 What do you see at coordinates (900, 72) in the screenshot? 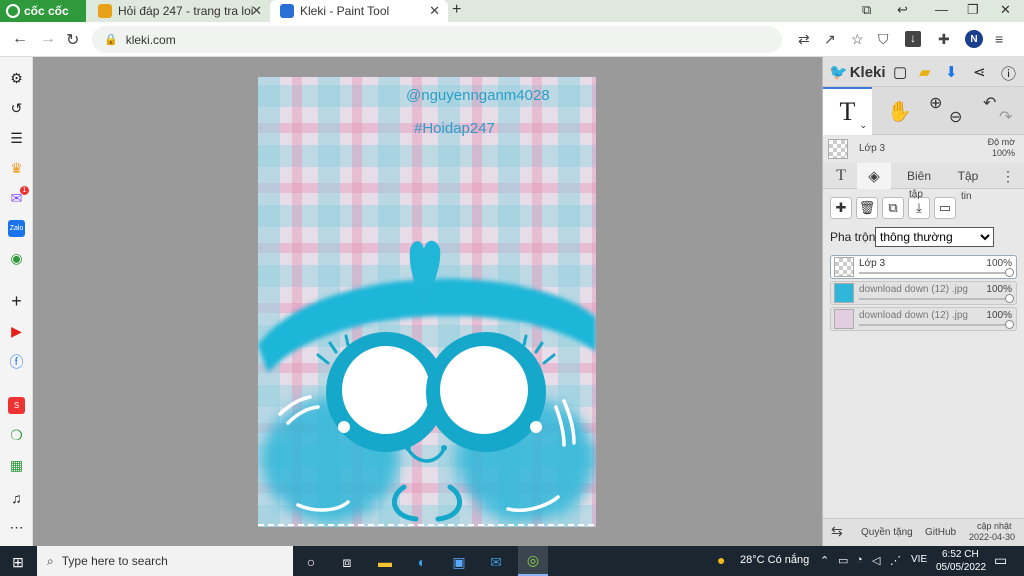
I see `new-file-icon: ▢` at bounding box center [900, 72].